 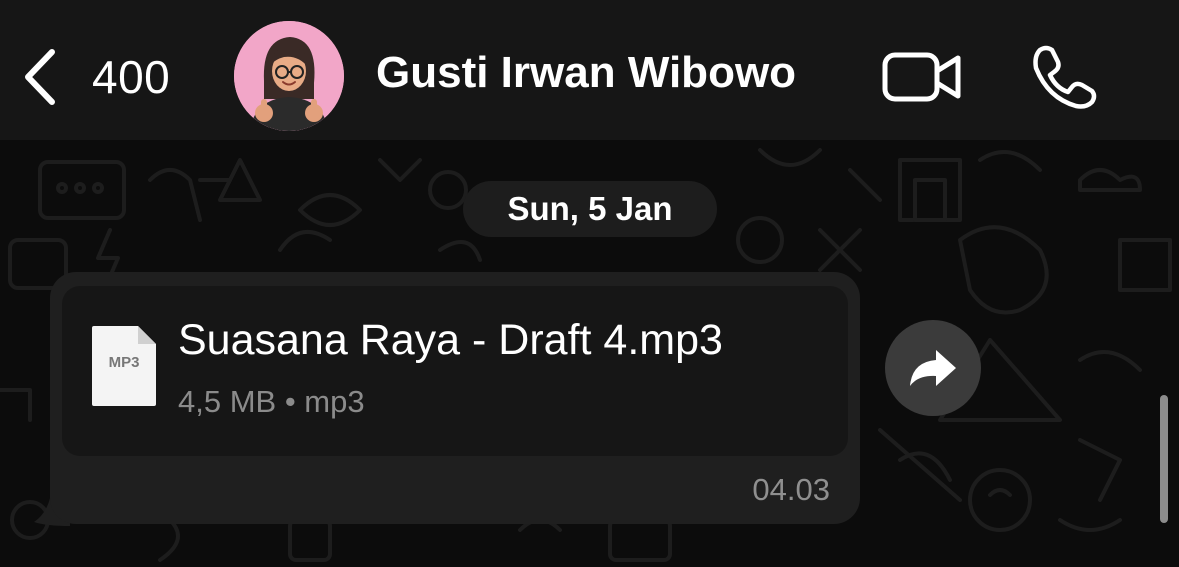 What do you see at coordinates (40, 77) in the screenshot?
I see `chevron-left-icon` at bounding box center [40, 77].